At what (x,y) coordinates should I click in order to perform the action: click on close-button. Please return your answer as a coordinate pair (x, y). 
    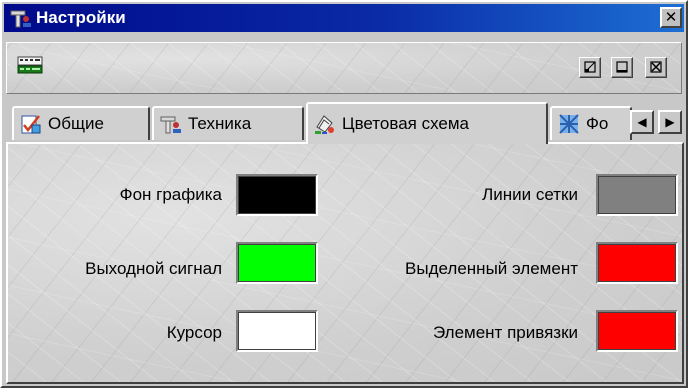
    Looking at the image, I should click on (656, 67).